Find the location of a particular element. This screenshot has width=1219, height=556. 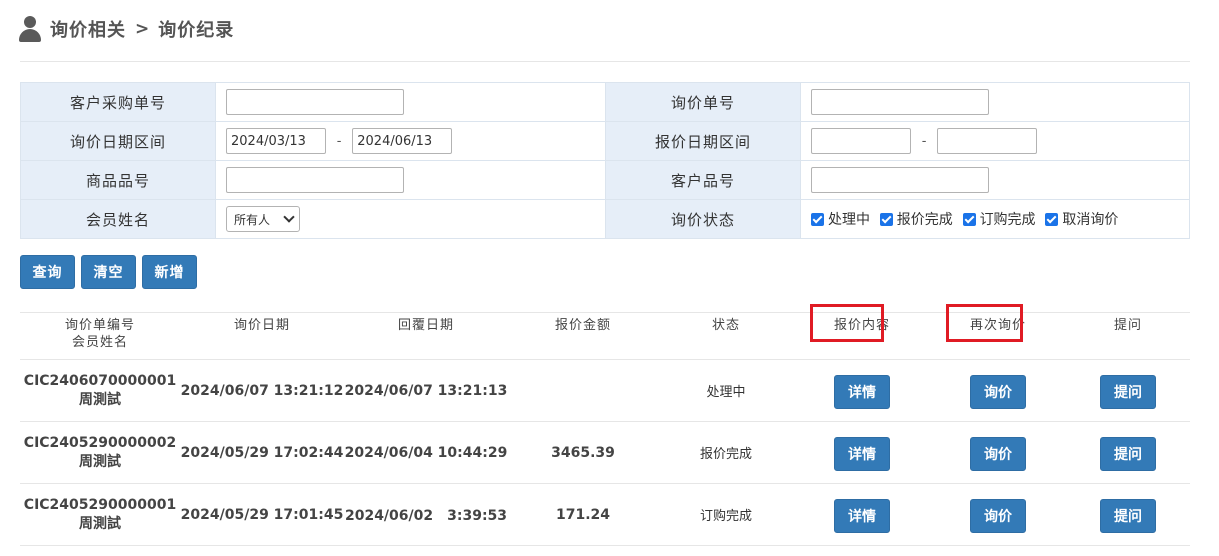

amount-cell: 171.24 is located at coordinates (583, 514).